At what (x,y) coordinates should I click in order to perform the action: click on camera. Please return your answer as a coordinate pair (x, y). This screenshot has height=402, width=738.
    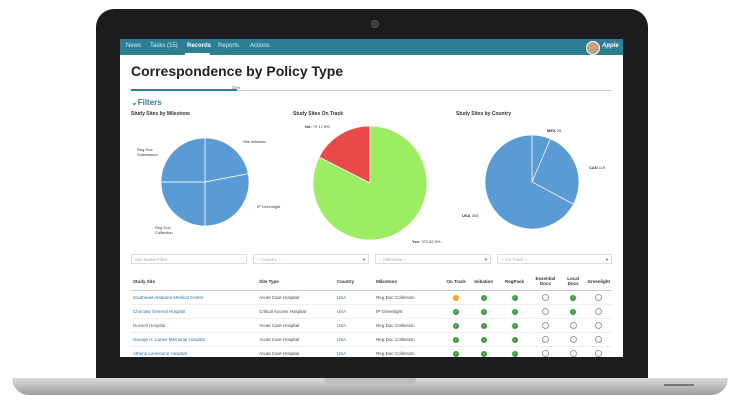
    Looking at the image, I should click on (375, 24).